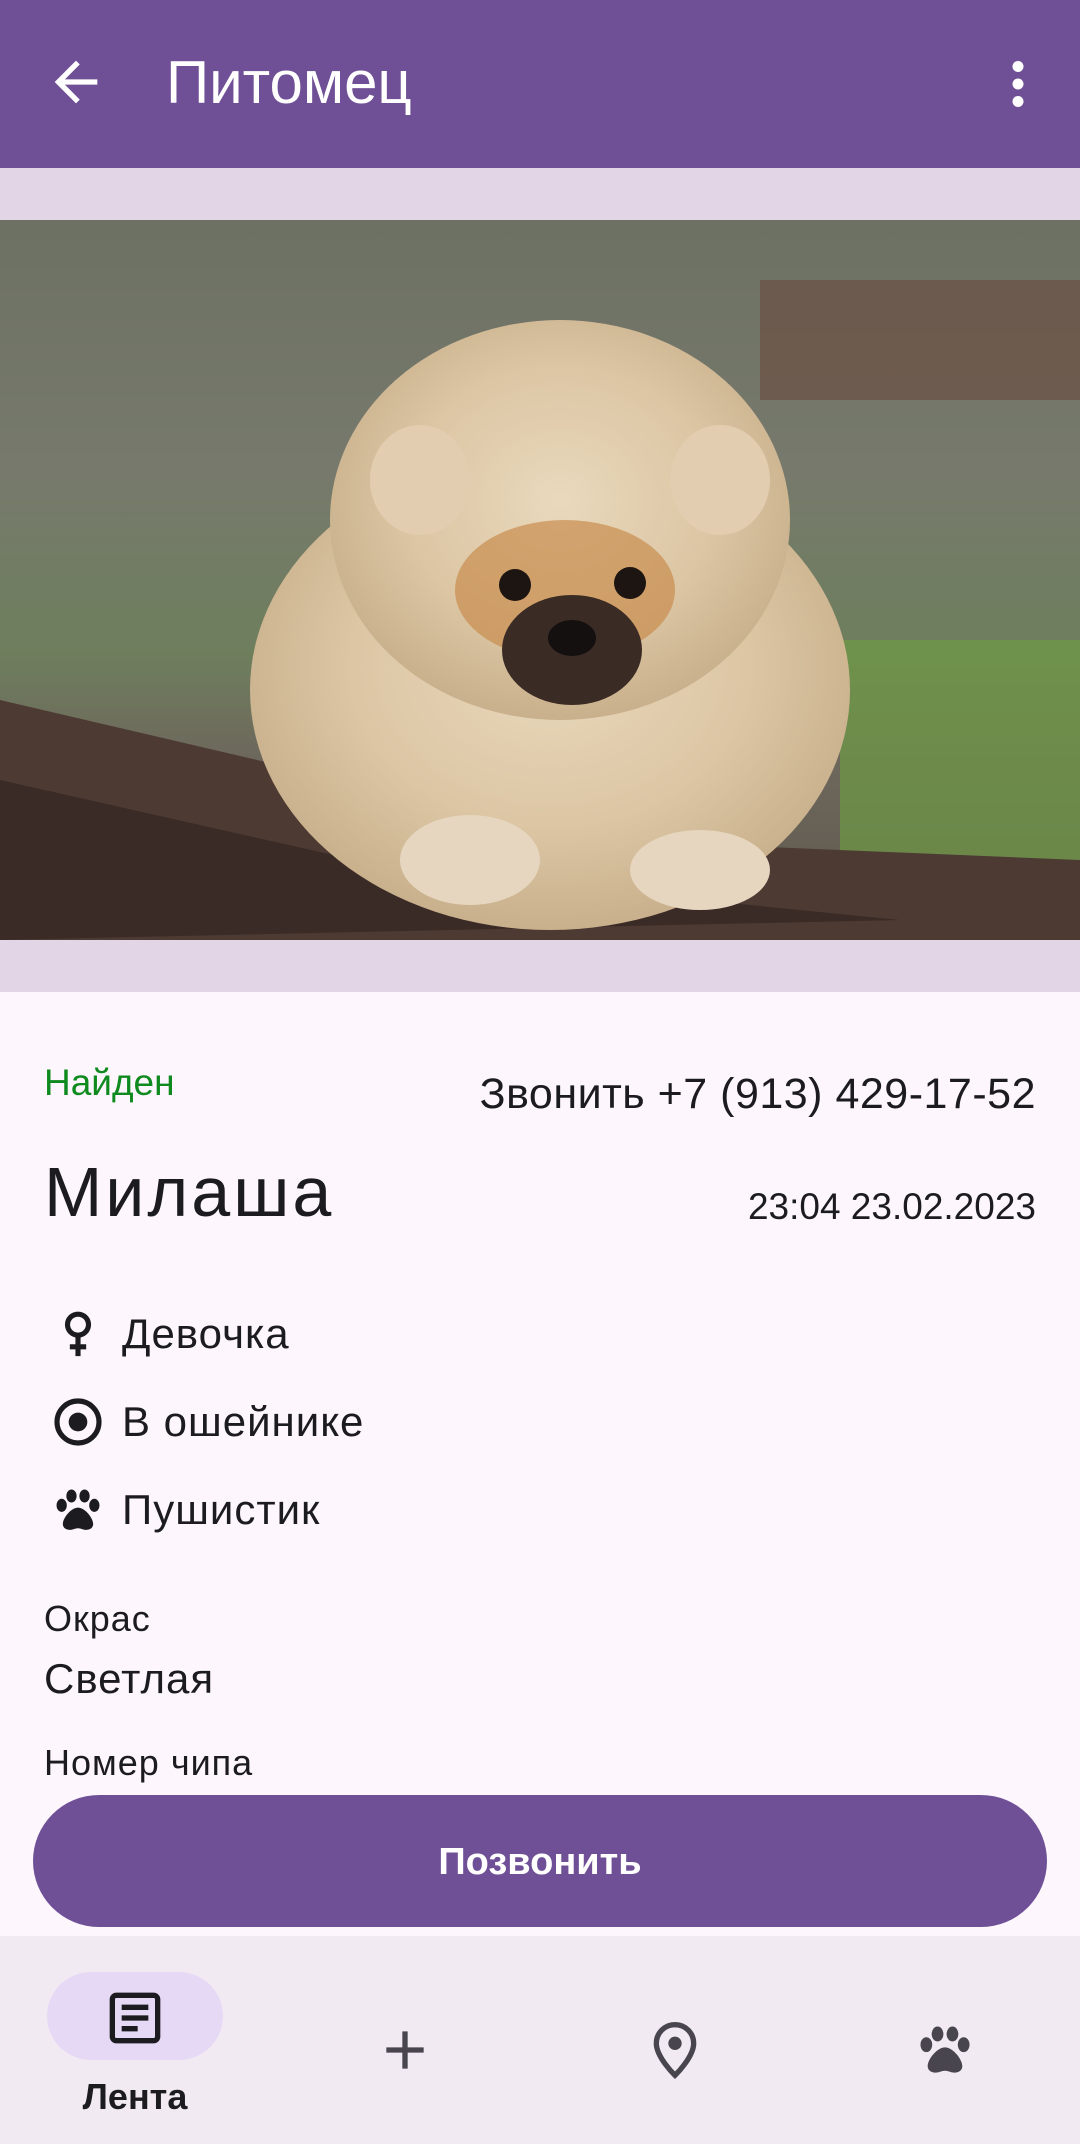 The width and height of the screenshot is (1080, 2144). Describe the element at coordinates (891, 1206) in the screenshot. I see `post-date: 23:04 23.02.2023` at that location.